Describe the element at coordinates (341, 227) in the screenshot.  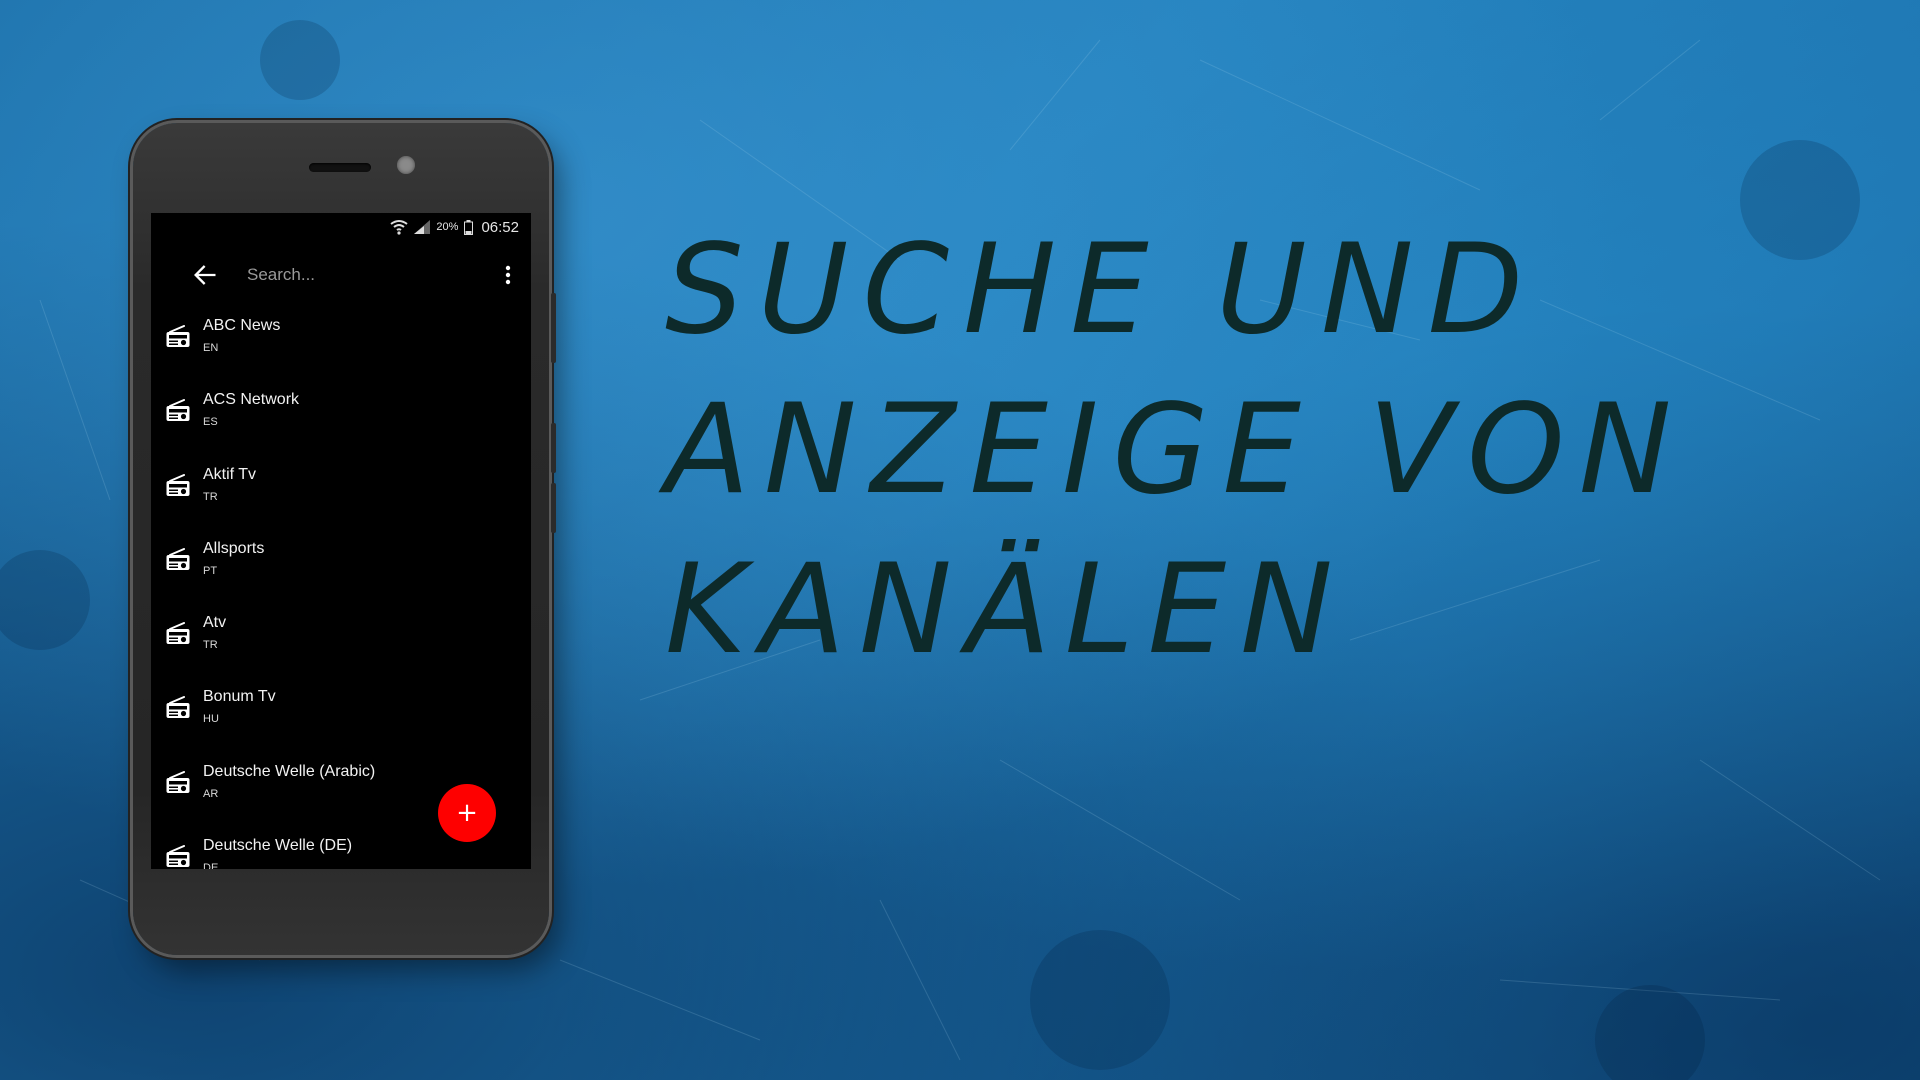
I see `status-bar: 20% 06:52` at that location.